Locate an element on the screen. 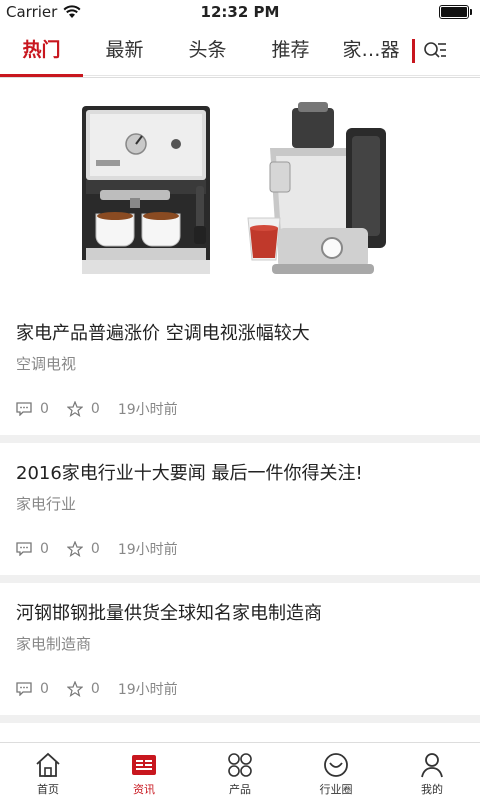 The width and height of the screenshot is (480, 800). nav-industry-circle: 行业圈 is located at coordinates (336, 771).